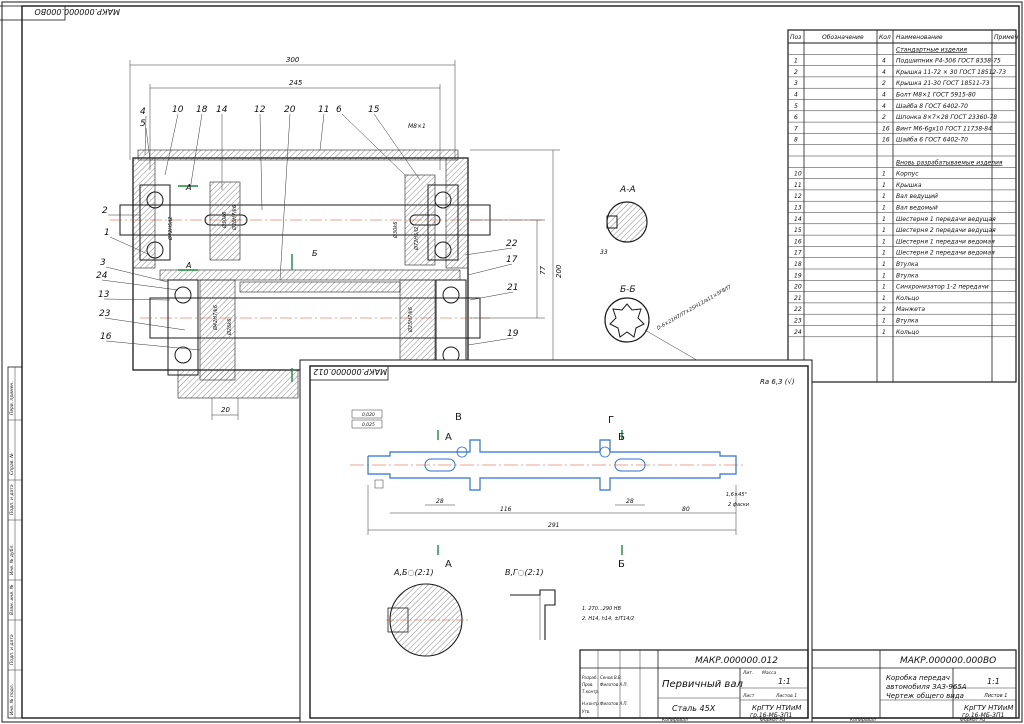 The height and width of the screenshot is (724, 1024). Describe the element at coordinates (106, 337) in the screenshot. I see `callout-label: 16` at that location.